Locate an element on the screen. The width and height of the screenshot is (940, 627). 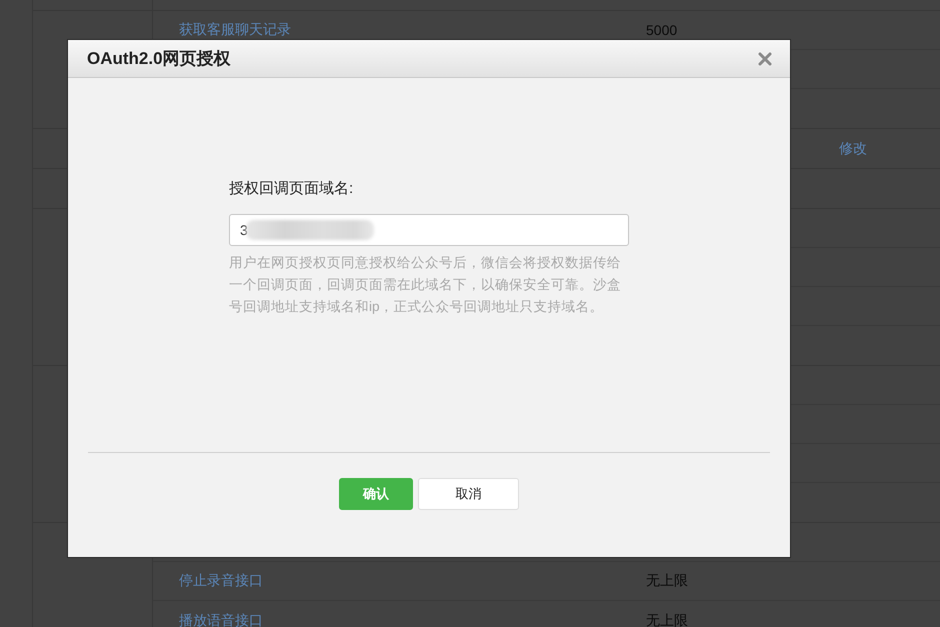
hint-text: 用户在网页授权页同意授权给公众号后，微信会将授权数据传给一个回调页面，回调页面需在此域名下，以确保安全可靠。沙盒号回调地址支持域名和ip，正式公众号回调地址只支持域名。 is located at coordinates (425, 285).